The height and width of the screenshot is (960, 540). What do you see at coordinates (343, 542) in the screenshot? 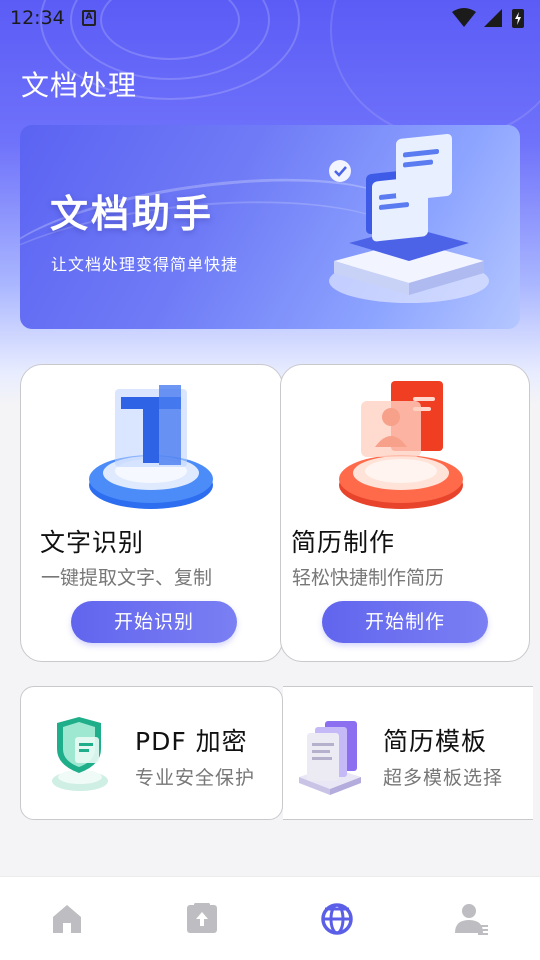
I see `resume-title: 简历制作` at bounding box center [343, 542].